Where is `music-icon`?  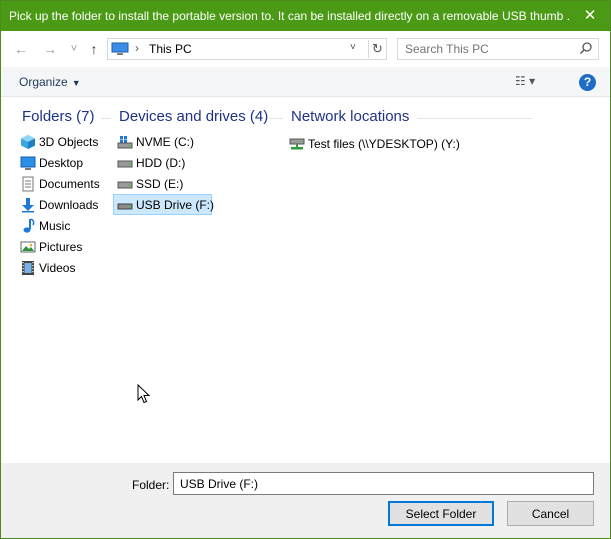 music-icon is located at coordinates (29, 225).